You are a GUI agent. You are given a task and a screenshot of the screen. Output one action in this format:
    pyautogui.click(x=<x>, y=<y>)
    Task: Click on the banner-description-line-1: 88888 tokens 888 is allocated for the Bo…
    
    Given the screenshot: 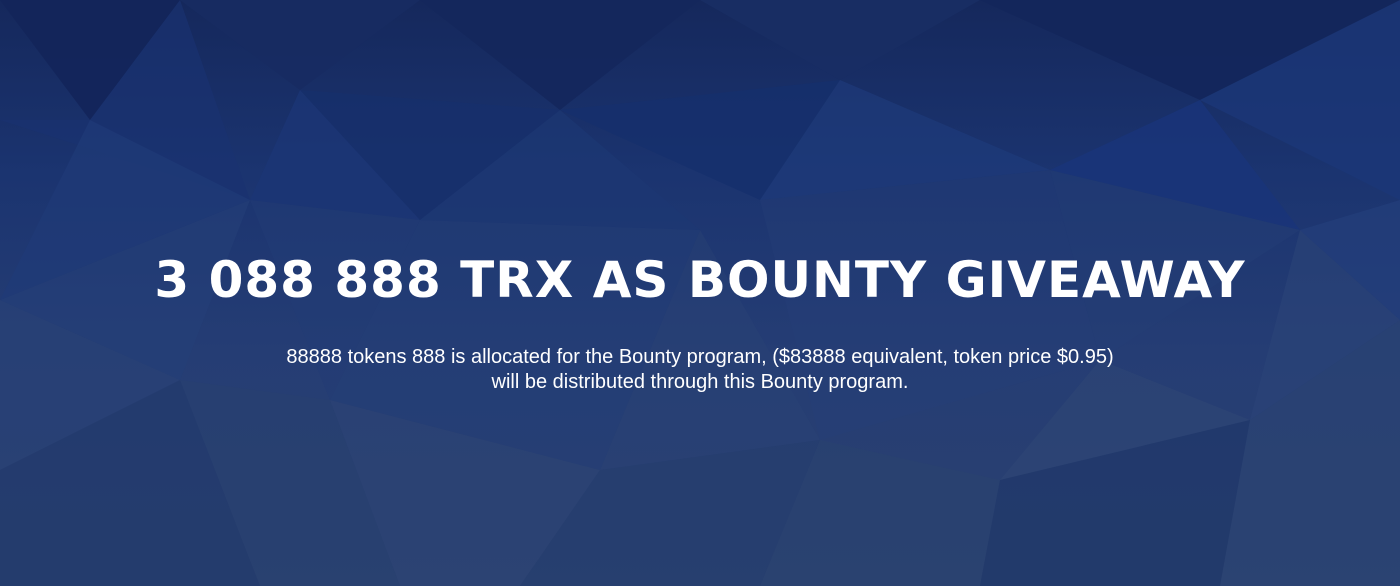 What is the action you would take?
    pyautogui.click(x=700, y=357)
    